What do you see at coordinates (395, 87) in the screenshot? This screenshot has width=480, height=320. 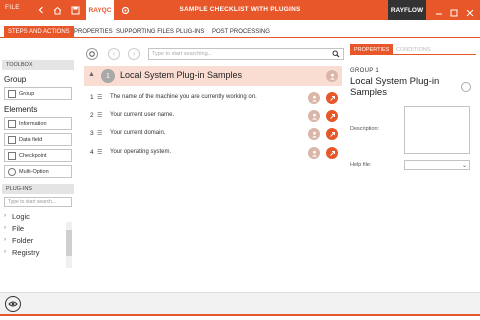 I see `properties-title: Local System Plug-in Samples` at bounding box center [395, 87].